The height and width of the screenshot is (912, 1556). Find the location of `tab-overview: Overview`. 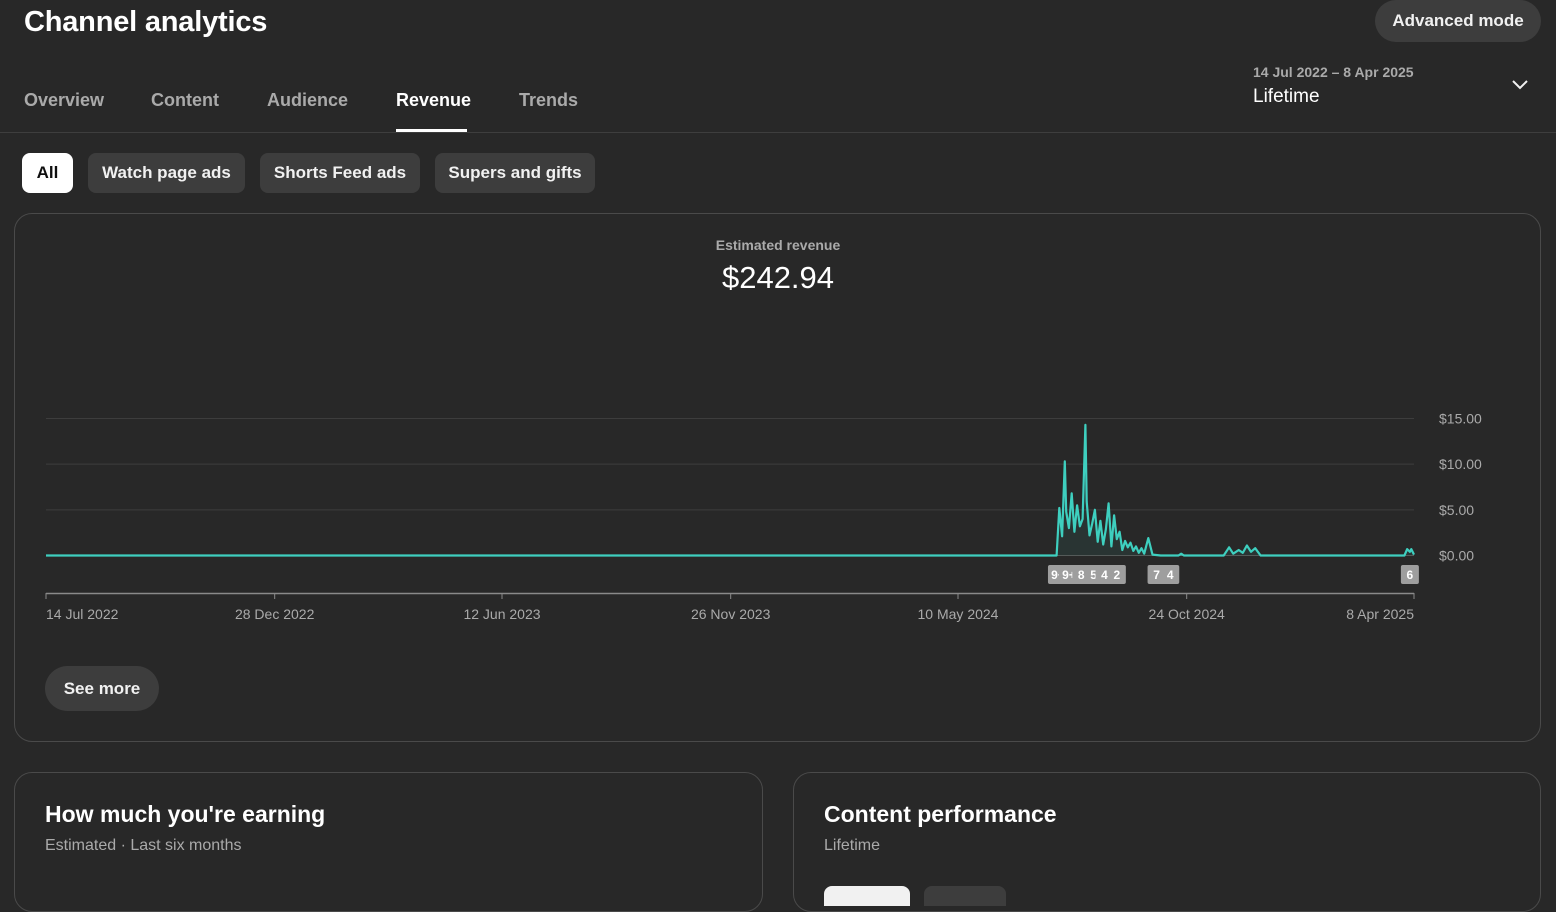

tab-overview: Overview is located at coordinates (64, 100).